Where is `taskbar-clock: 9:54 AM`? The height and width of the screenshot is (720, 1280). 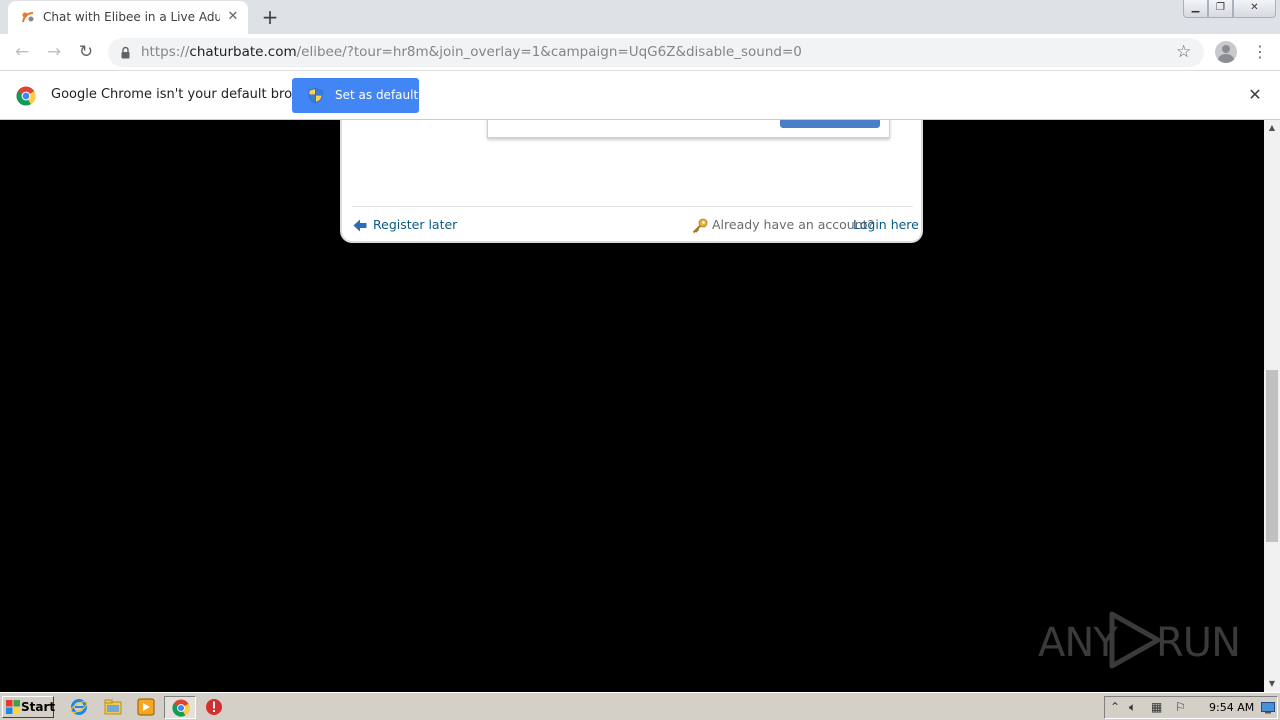
taskbar-clock: 9:54 AM is located at coordinates (1231, 707).